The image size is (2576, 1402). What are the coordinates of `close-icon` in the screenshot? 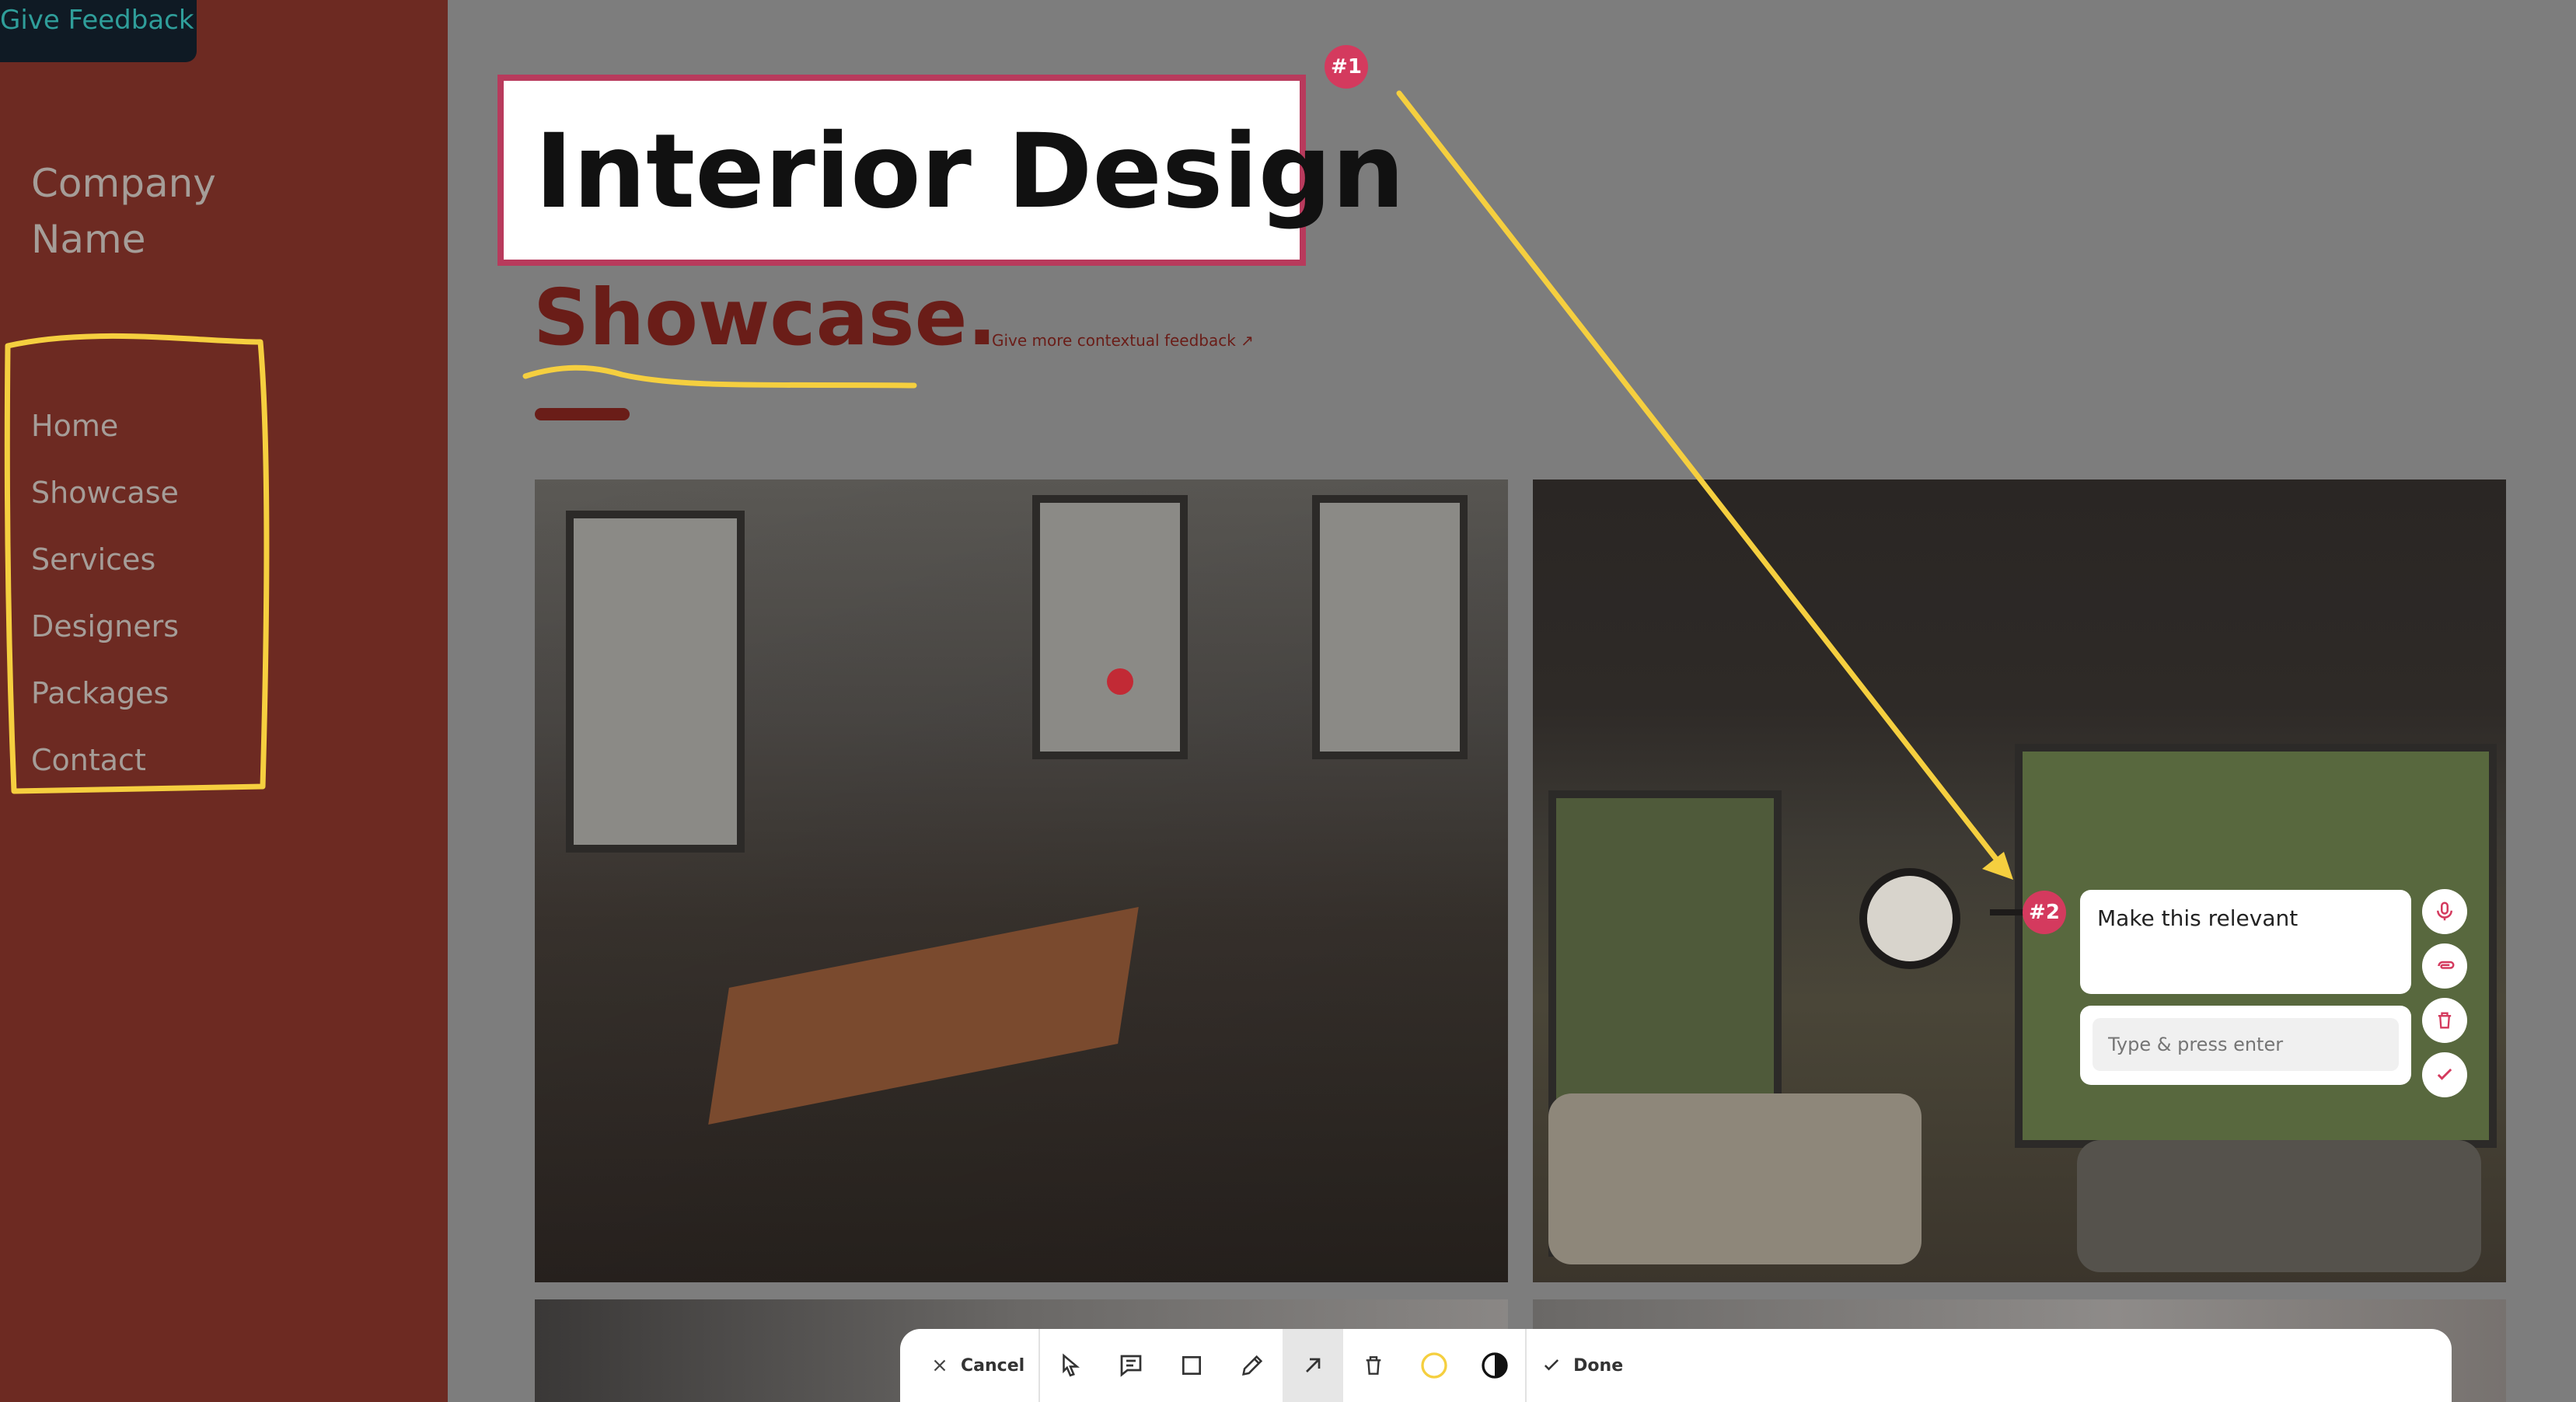 It's located at (940, 1366).